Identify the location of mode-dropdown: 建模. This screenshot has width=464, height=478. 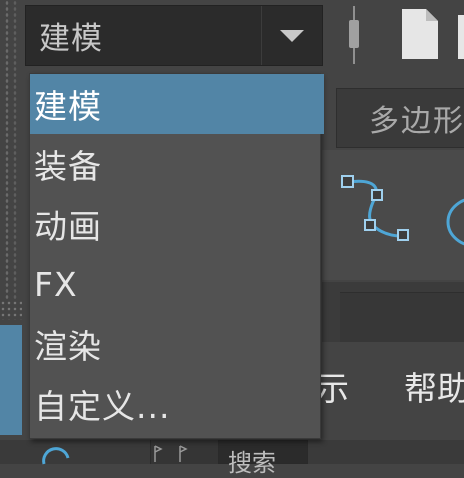
(174, 35).